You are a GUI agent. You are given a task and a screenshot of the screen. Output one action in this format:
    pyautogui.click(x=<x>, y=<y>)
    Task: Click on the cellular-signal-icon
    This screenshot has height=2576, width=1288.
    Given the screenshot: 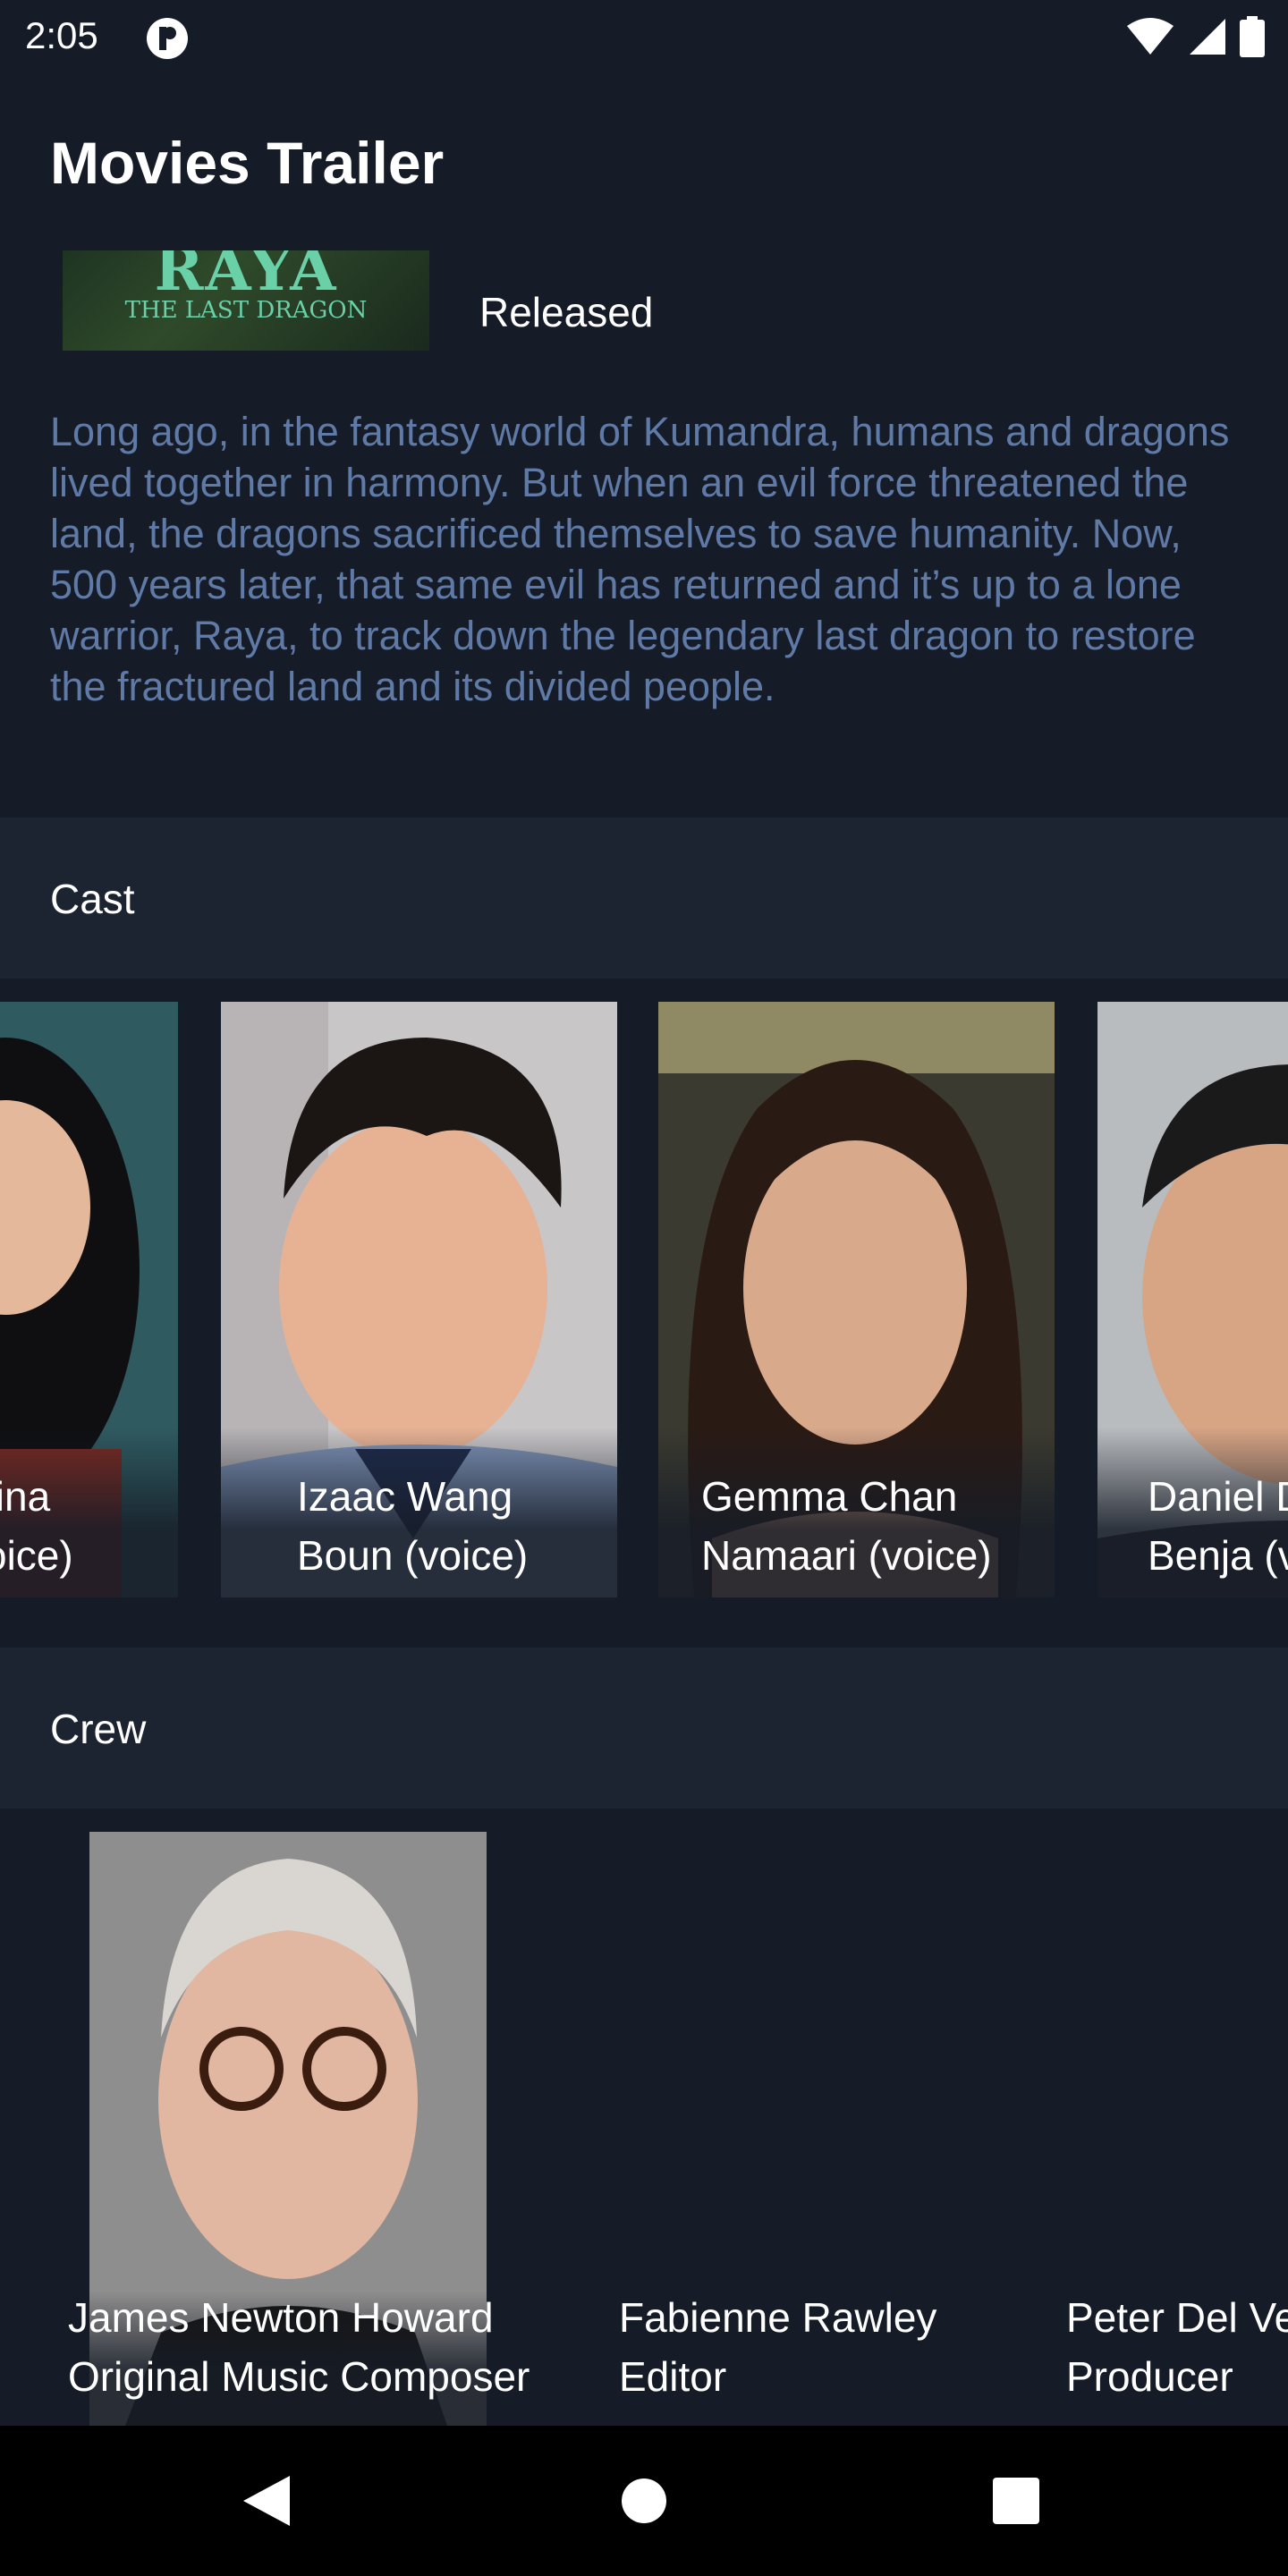 What is the action you would take?
    pyautogui.click(x=1207, y=37)
    